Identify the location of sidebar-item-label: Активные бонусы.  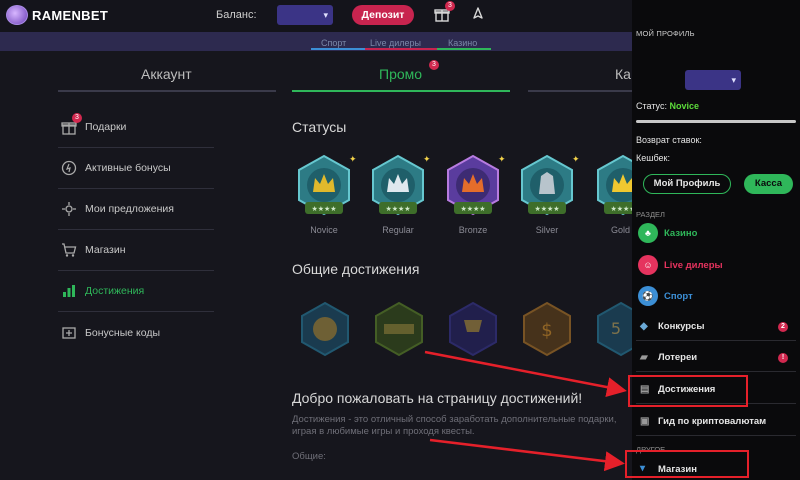
(128, 168).